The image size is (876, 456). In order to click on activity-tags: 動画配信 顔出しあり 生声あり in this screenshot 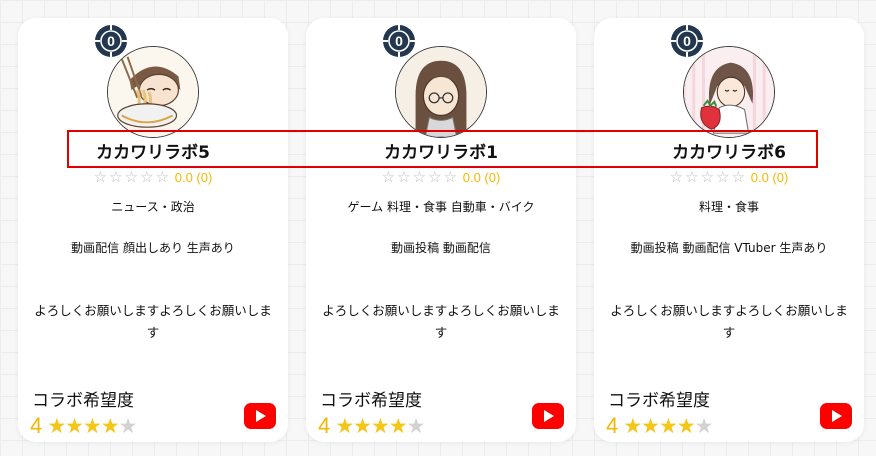, I will do `click(153, 248)`.